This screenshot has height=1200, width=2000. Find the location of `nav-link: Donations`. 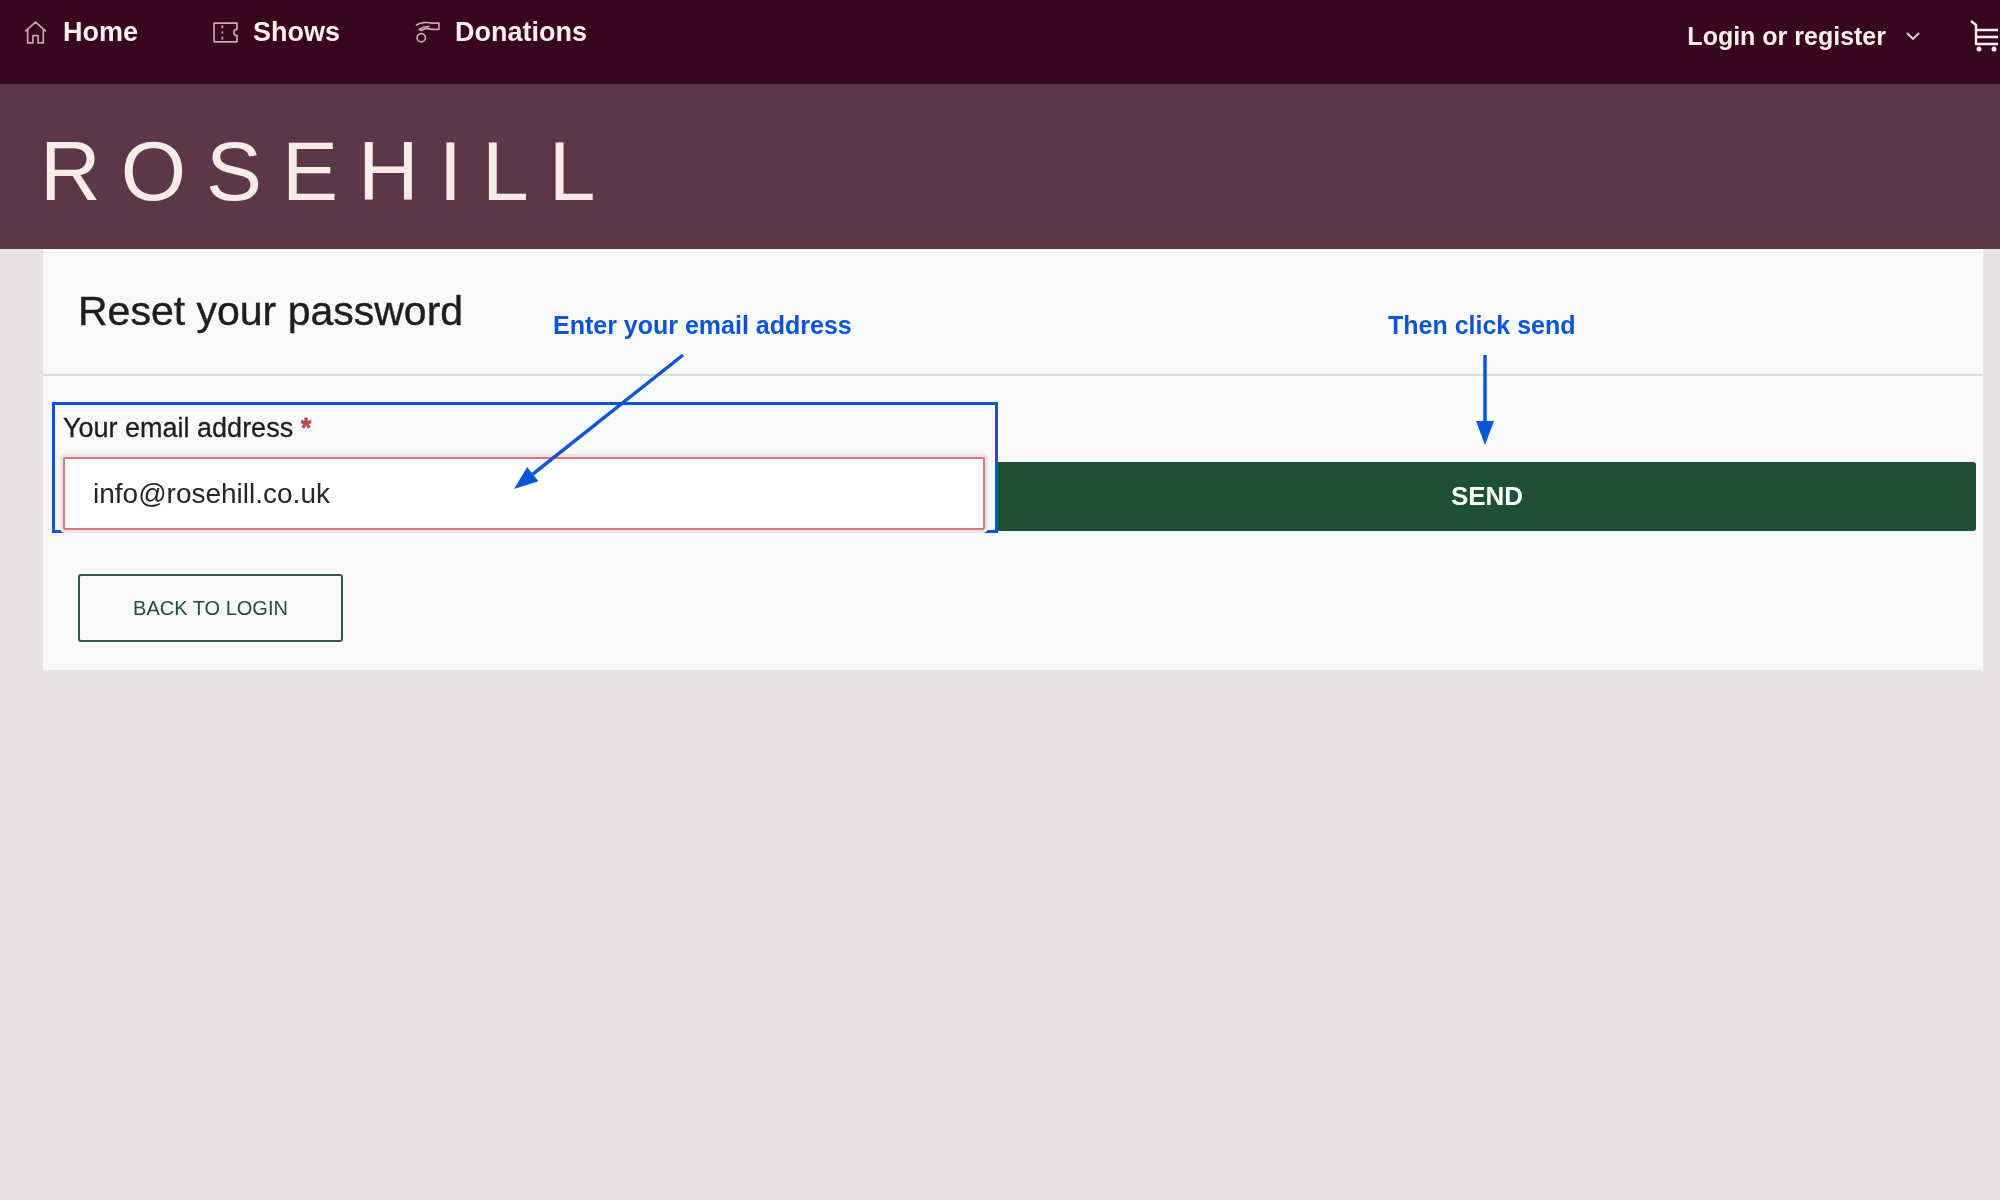

nav-link: Donations is located at coordinates (501, 32).